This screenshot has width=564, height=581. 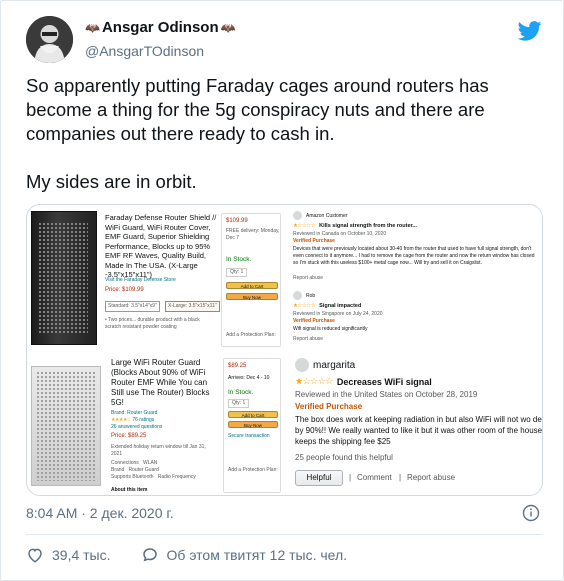 I want to click on reviewer-name: Amazon Customer, so click(x=327, y=215).